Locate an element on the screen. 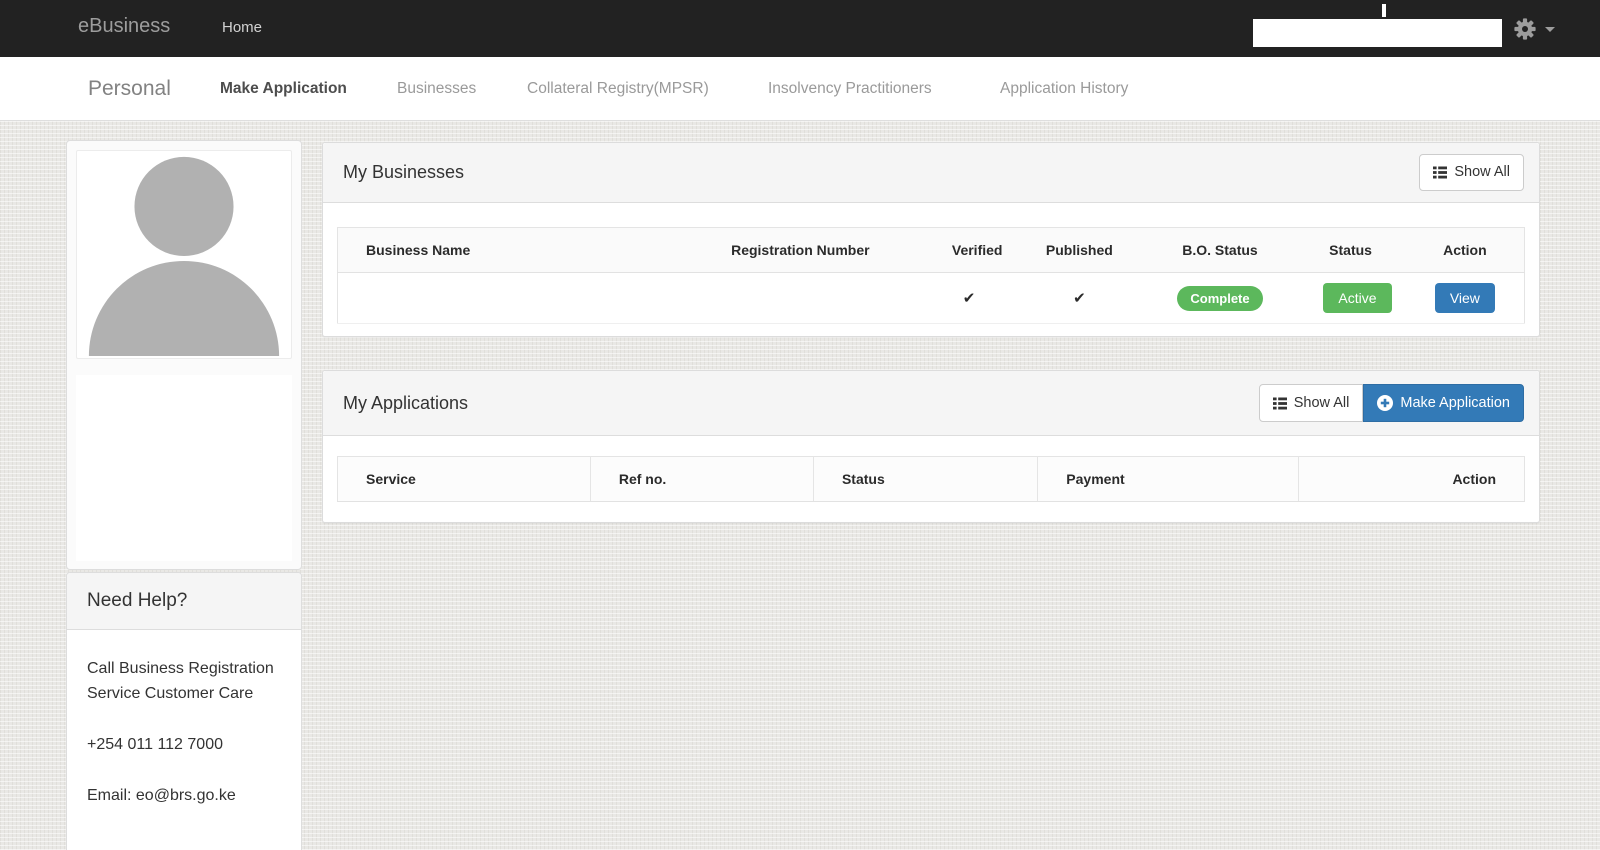 The width and height of the screenshot is (1600, 850). col-bo-status: B.O. Status is located at coordinates (1220, 250).